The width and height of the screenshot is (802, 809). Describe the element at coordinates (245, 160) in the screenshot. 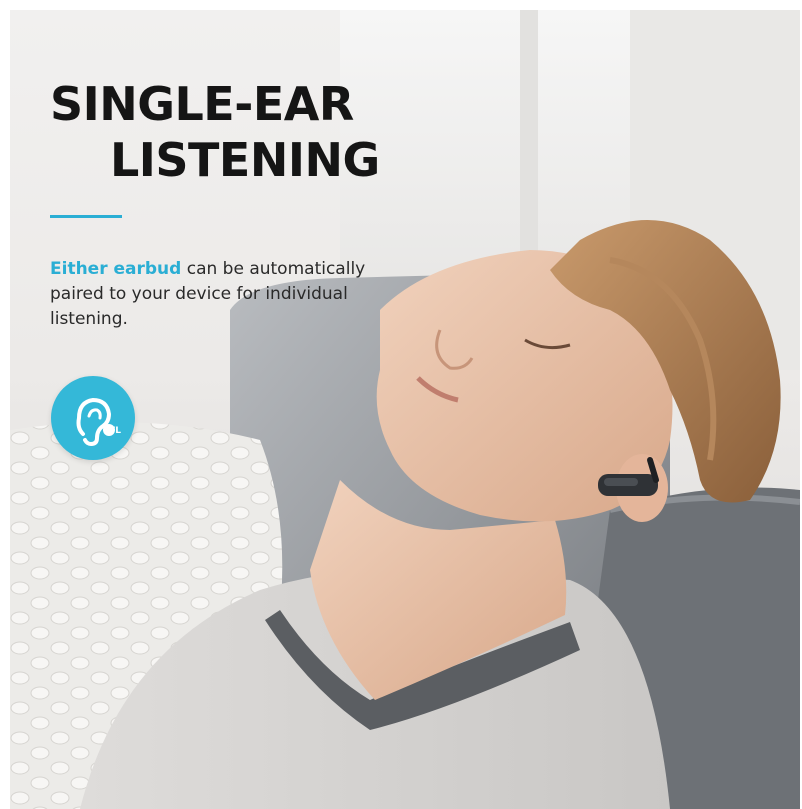

I see `headline-line-2: LISTENING` at that location.